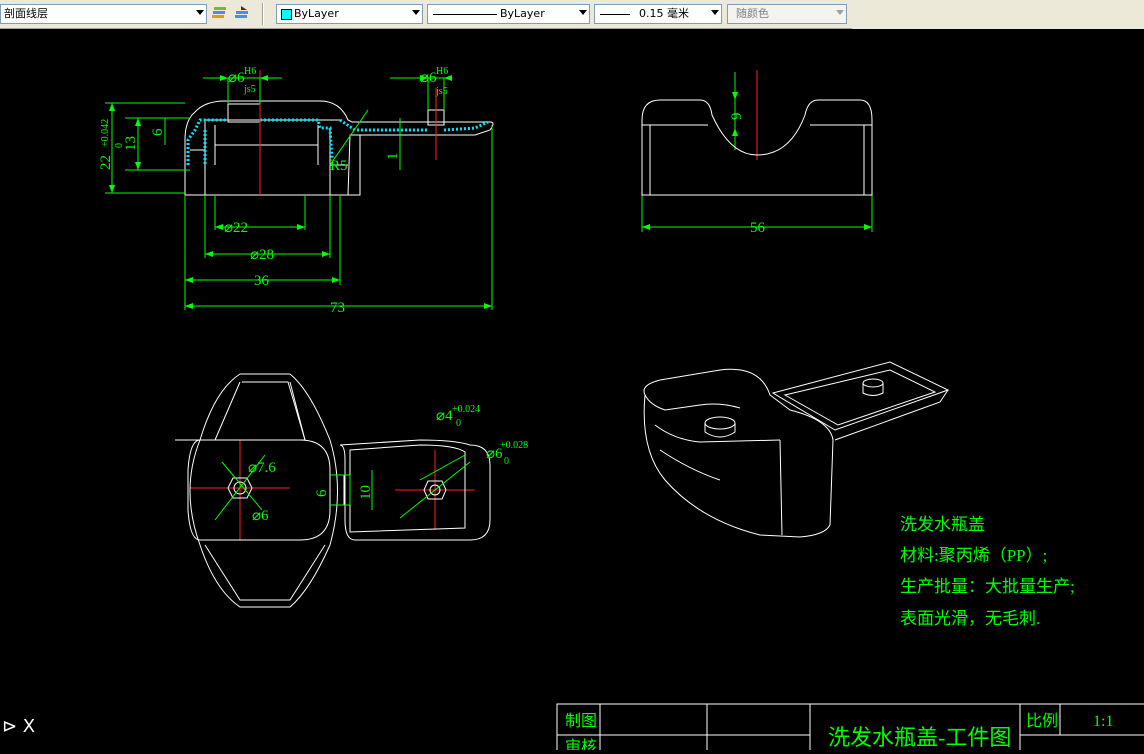  Describe the element at coordinates (18, 726) in the screenshot. I see `command-prompt: ⊳ X` at that location.